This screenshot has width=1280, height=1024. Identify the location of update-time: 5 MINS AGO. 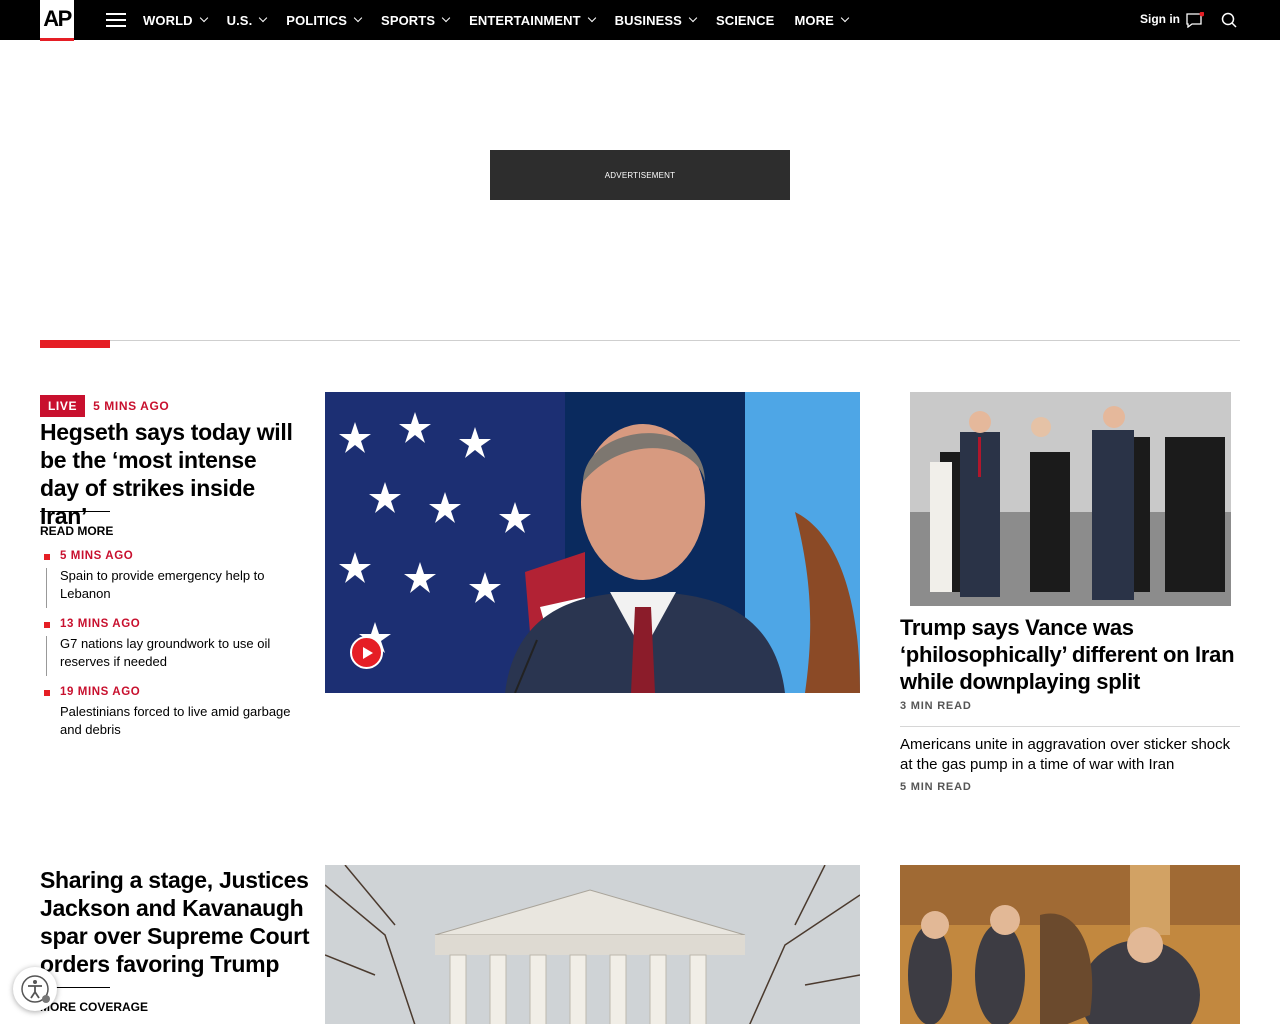
(97, 556).